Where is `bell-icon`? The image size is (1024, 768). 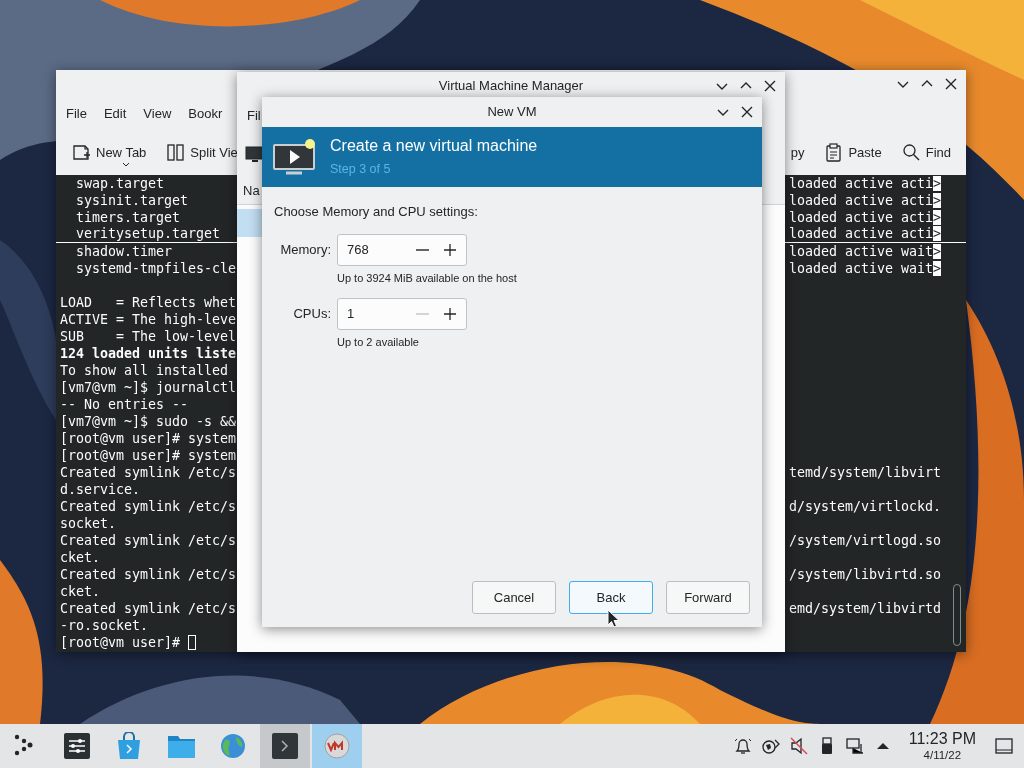
bell-icon is located at coordinates (742, 746).